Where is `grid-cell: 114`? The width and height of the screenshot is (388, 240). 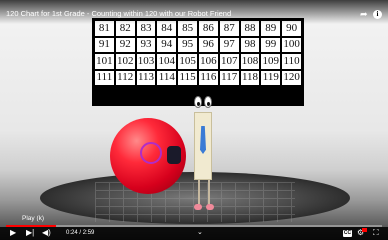 grid-cell: 114 is located at coordinates (167, 77).